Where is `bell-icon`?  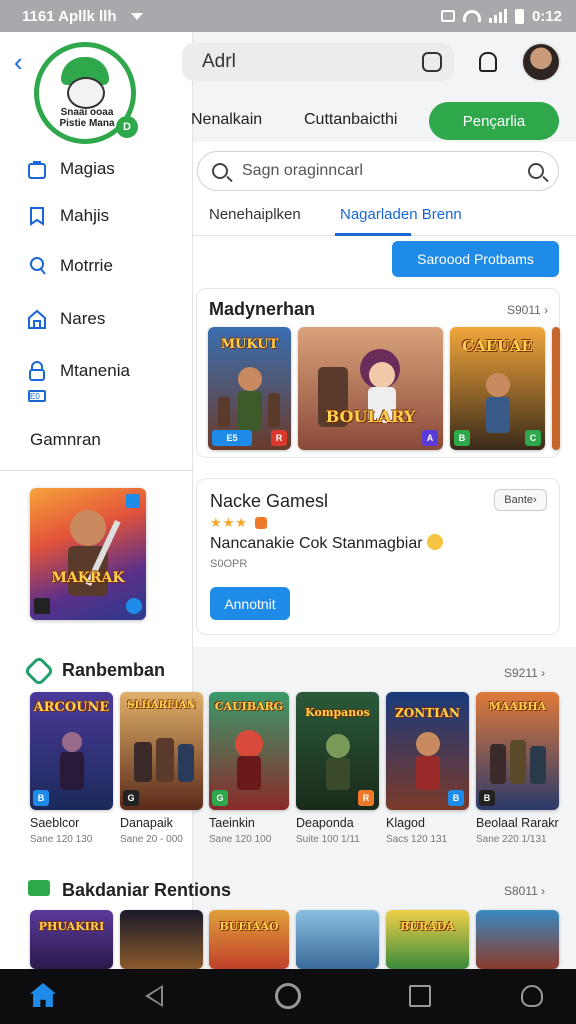 bell-icon is located at coordinates (488, 62).